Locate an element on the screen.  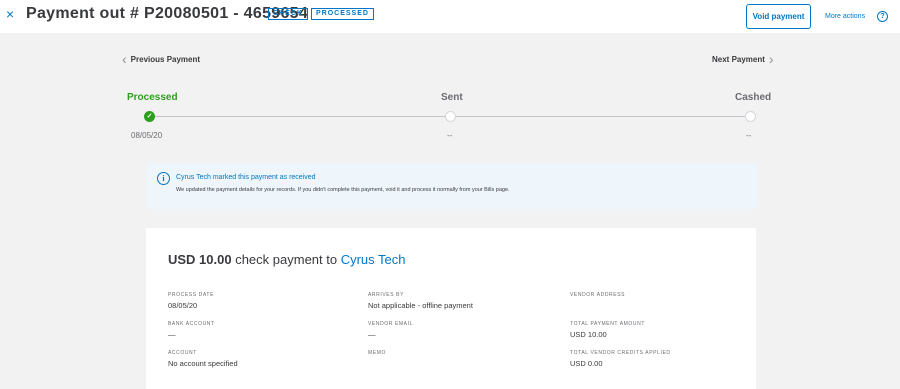
check-icon: ✓ is located at coordinates (149, 116).